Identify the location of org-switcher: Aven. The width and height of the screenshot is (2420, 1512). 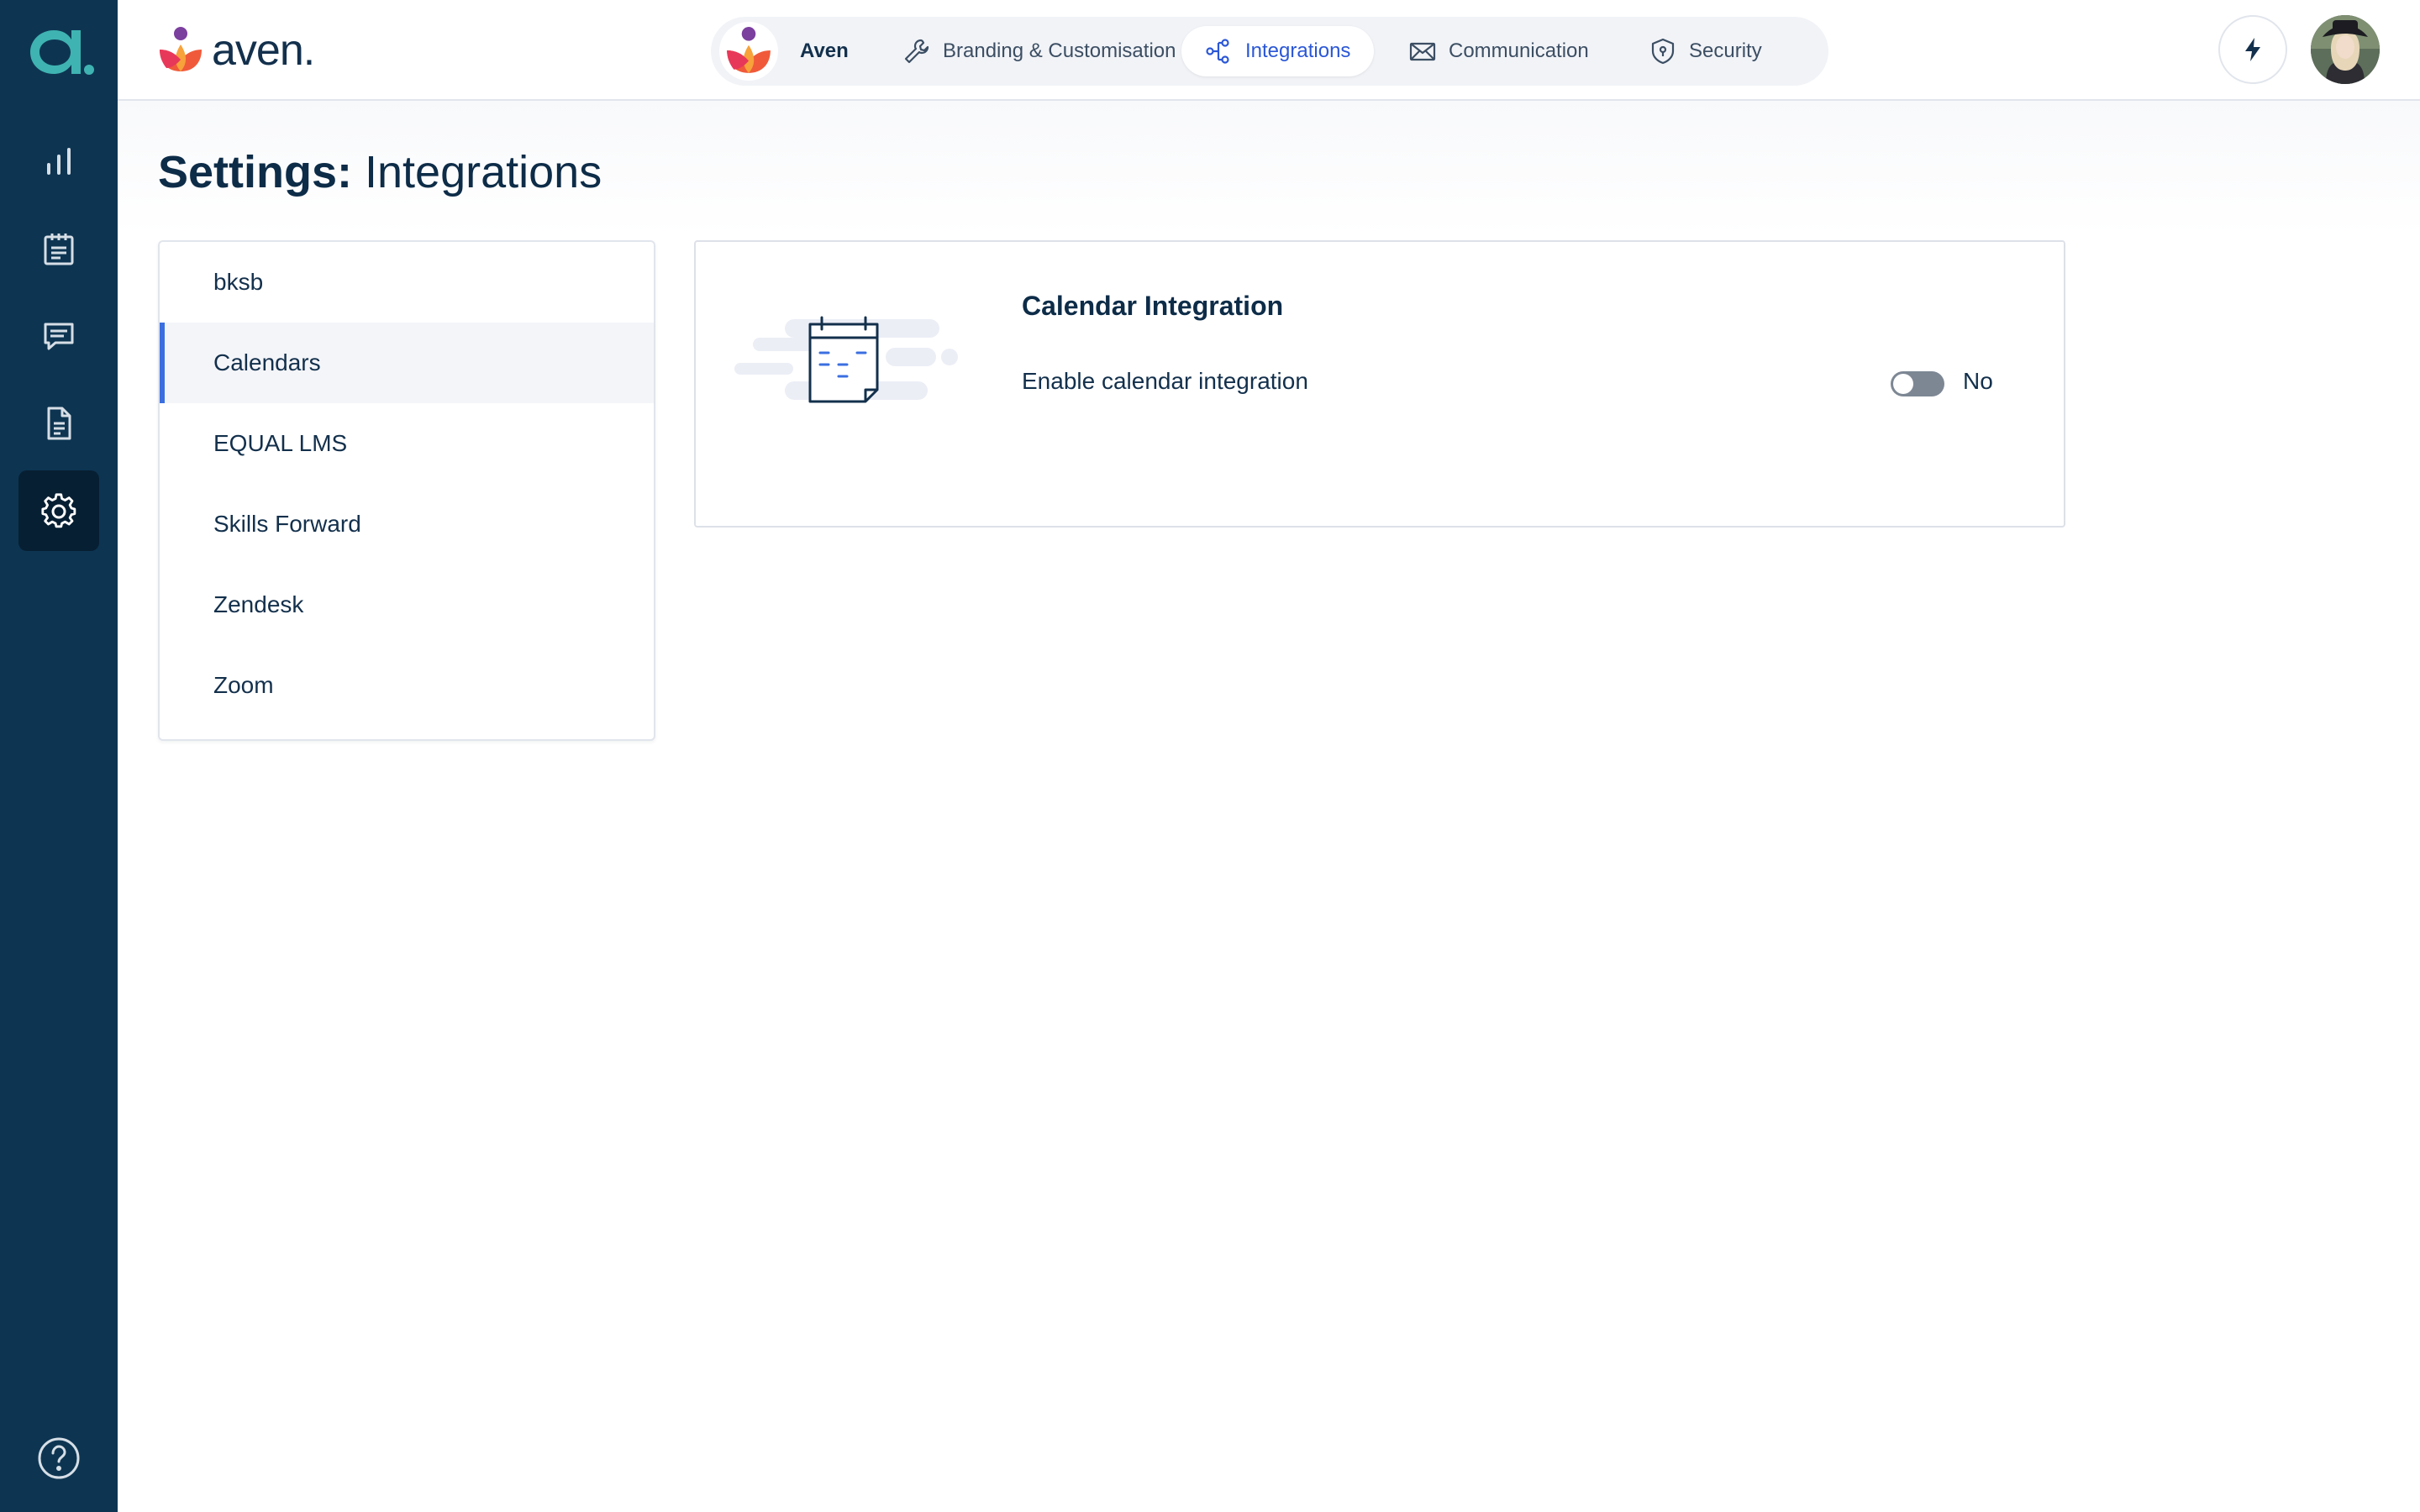
(784, 51).